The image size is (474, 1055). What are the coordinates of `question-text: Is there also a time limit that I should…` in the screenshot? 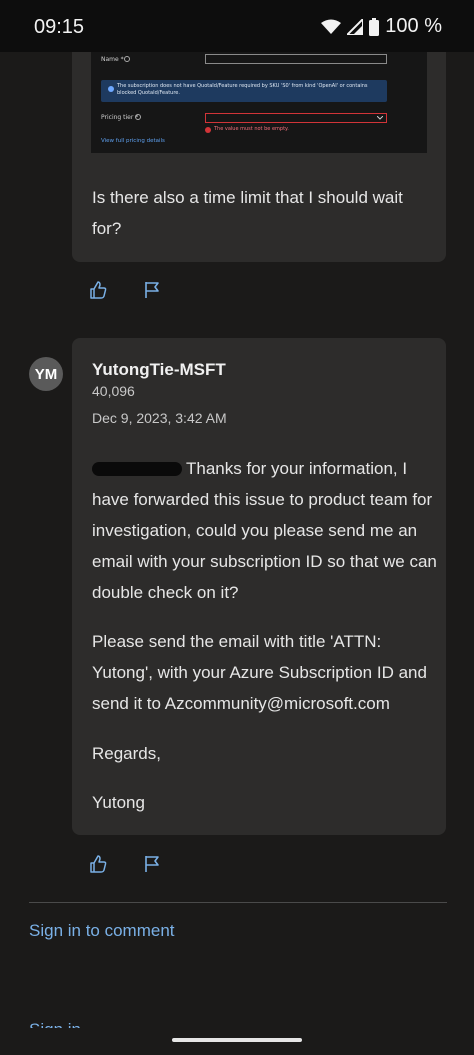 It's located at (247, 213).